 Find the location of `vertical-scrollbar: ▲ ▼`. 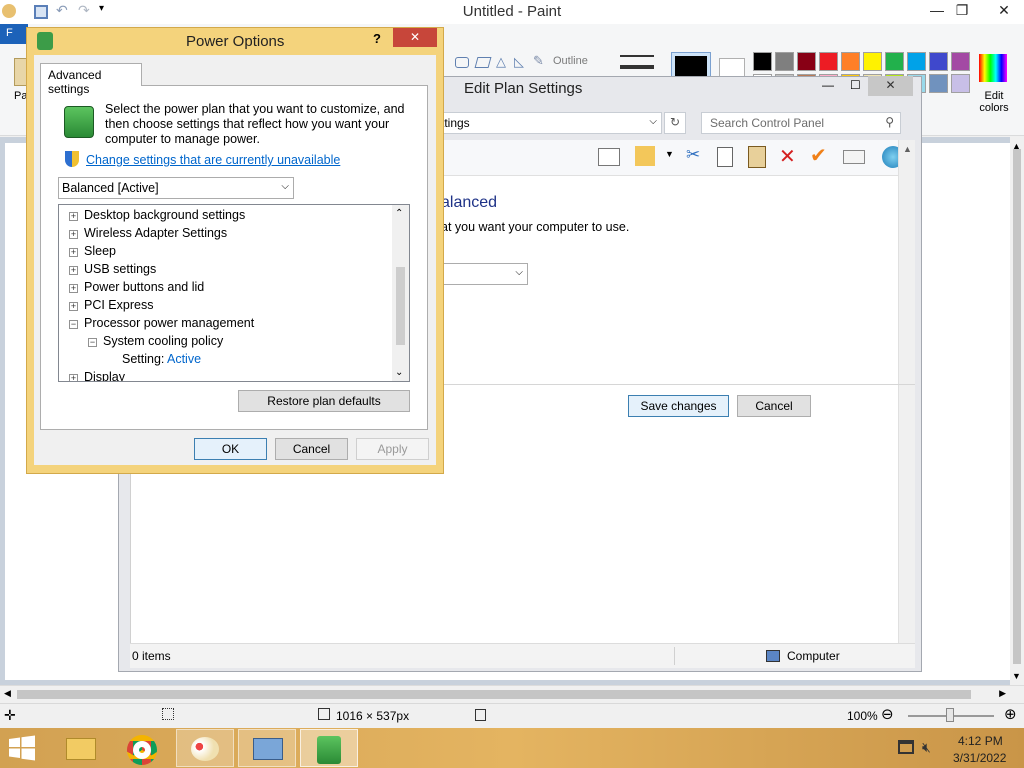

vertical-scrollbar: ▲ ▼ is located at coordinates (1017, 411).